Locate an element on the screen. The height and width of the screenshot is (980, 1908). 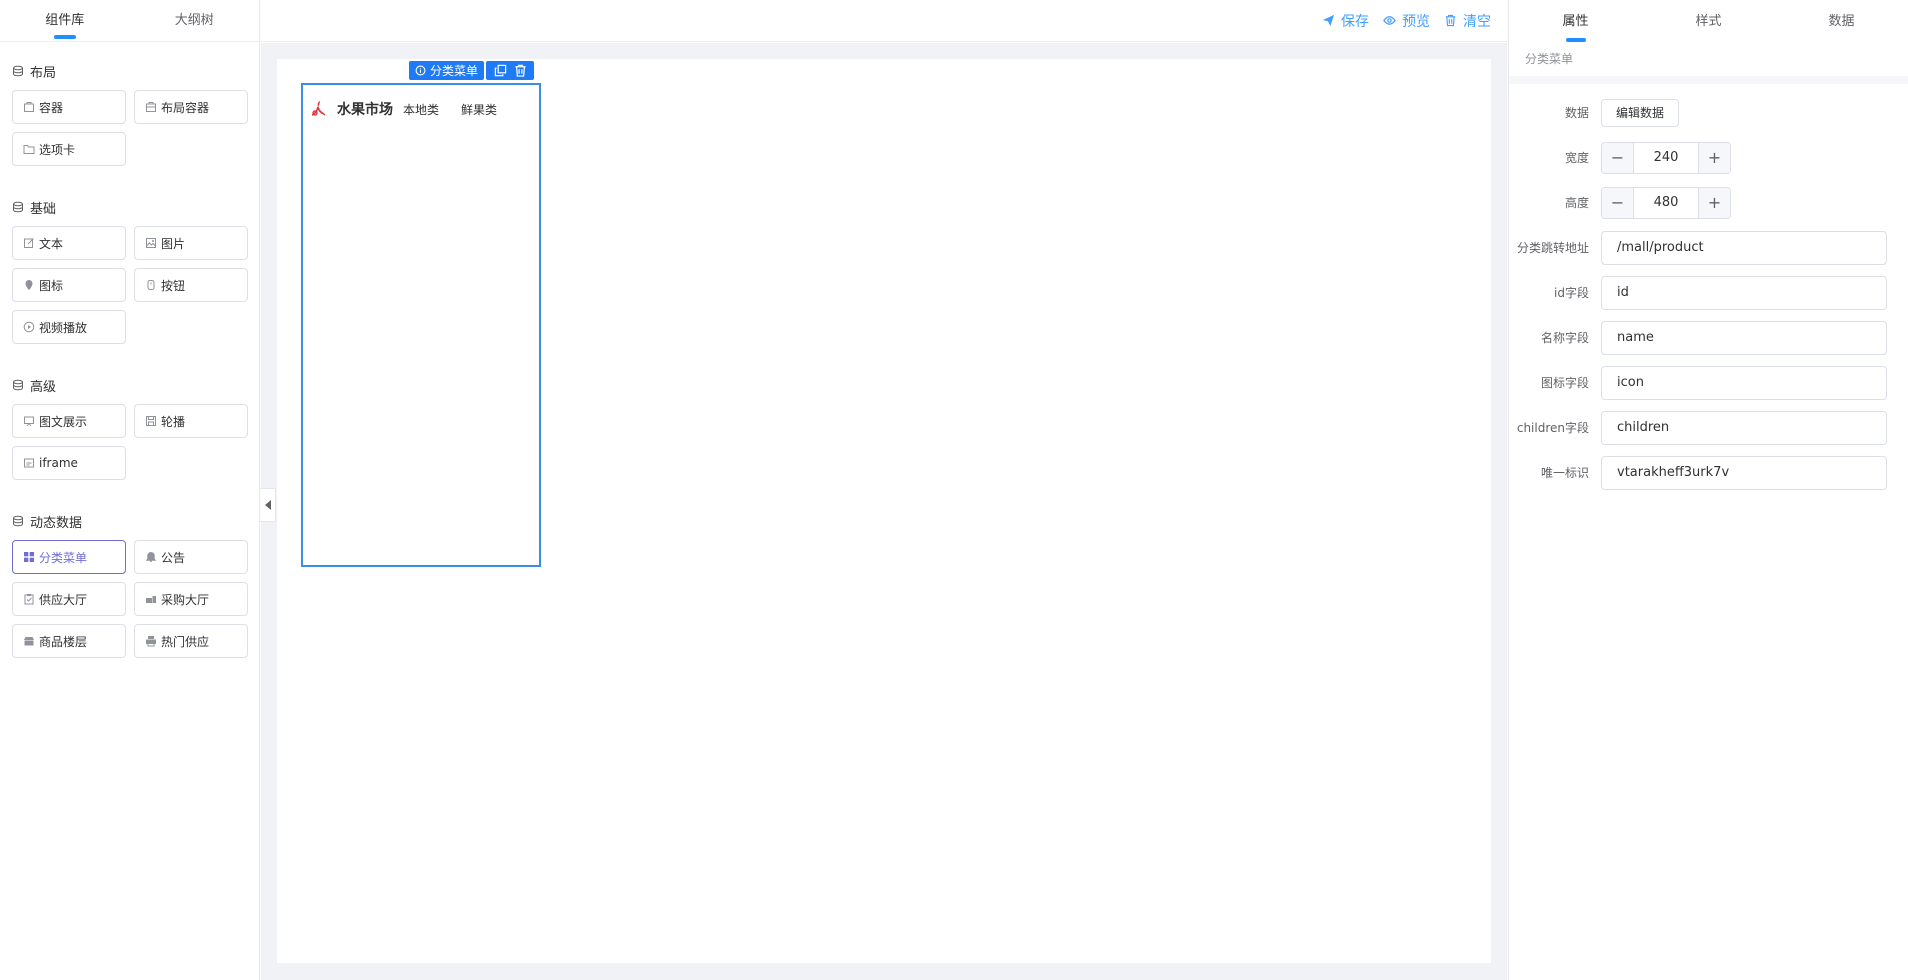
collapse-left-panel-button is located at coordinates (268, 505).